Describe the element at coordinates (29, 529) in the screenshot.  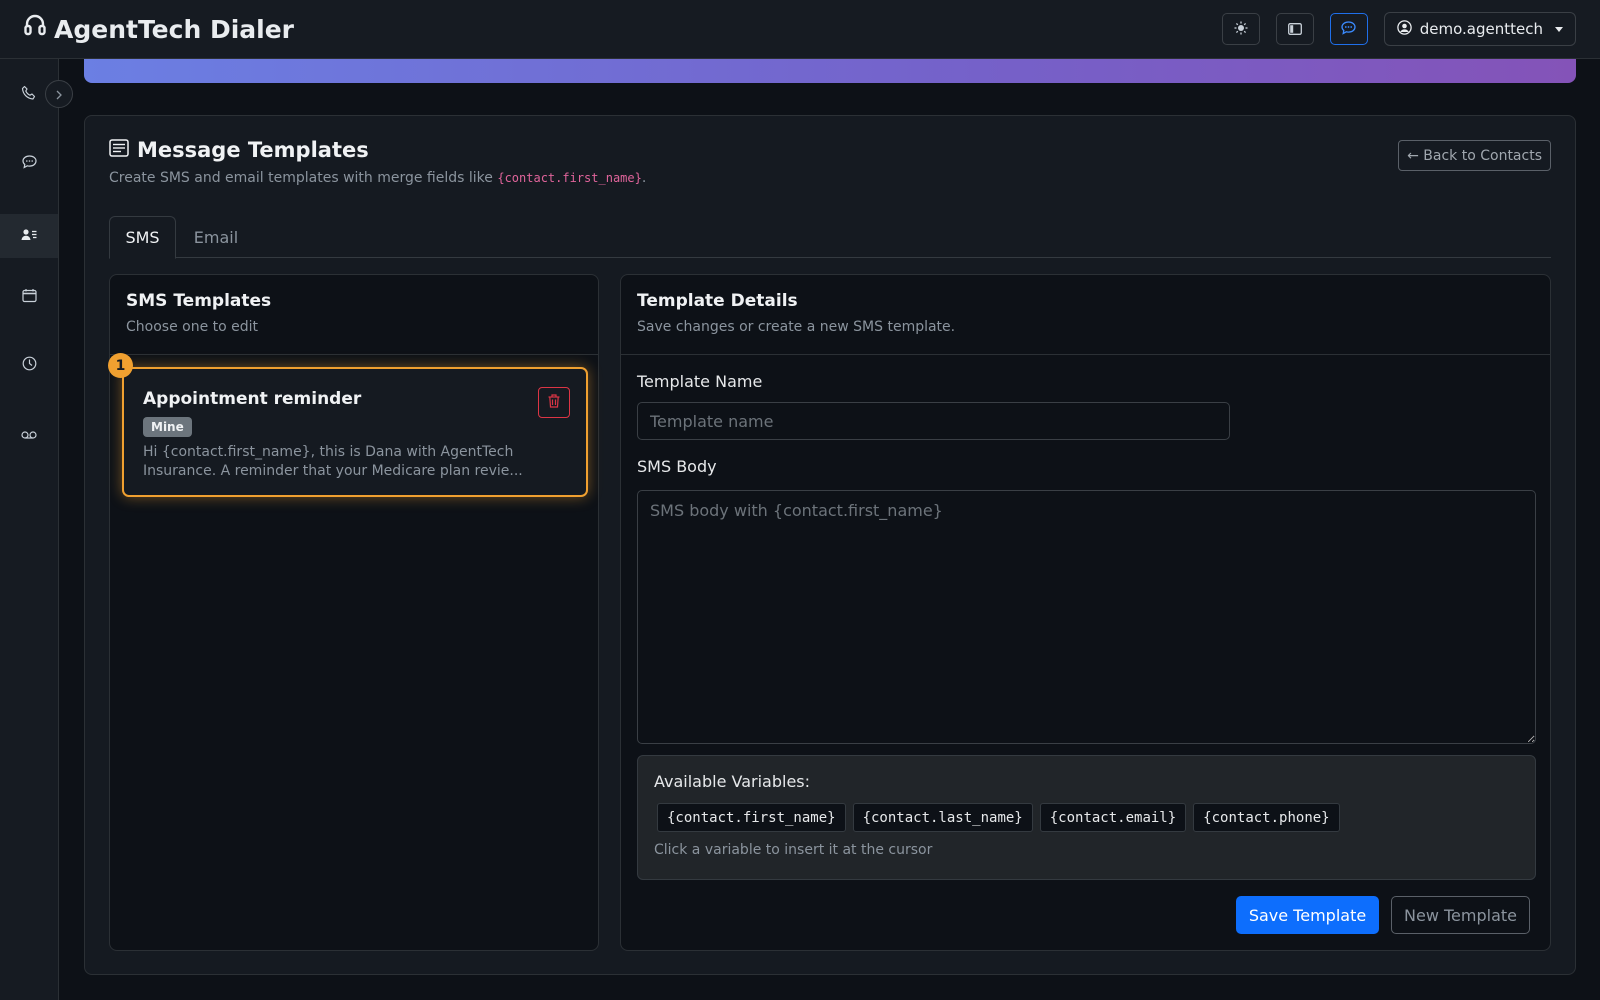
I see `sidebar` at that location.